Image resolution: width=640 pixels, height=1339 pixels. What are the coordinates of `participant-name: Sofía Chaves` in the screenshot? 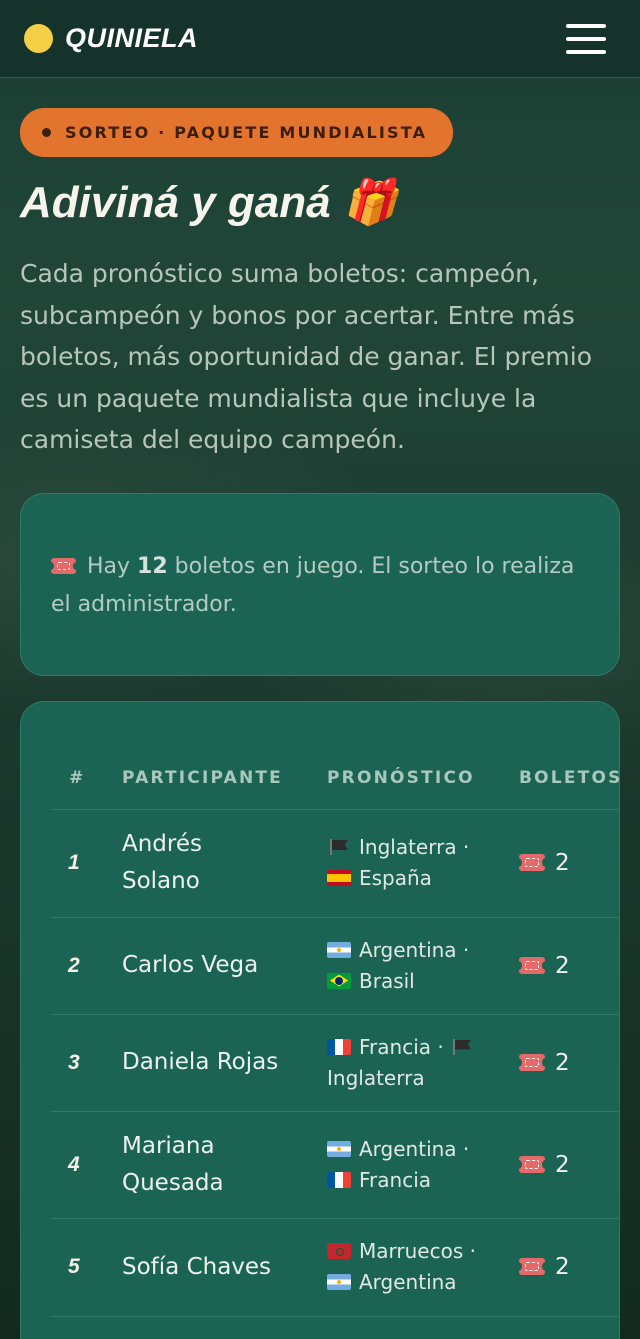 It's located at (197, 1266).